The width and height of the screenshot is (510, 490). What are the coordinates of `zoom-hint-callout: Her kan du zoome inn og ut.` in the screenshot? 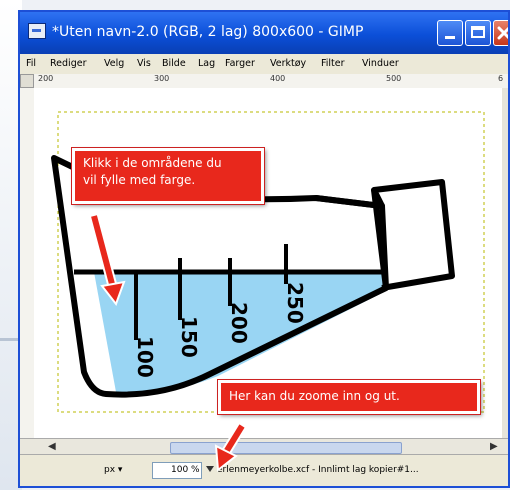 It's located at (349, 397).